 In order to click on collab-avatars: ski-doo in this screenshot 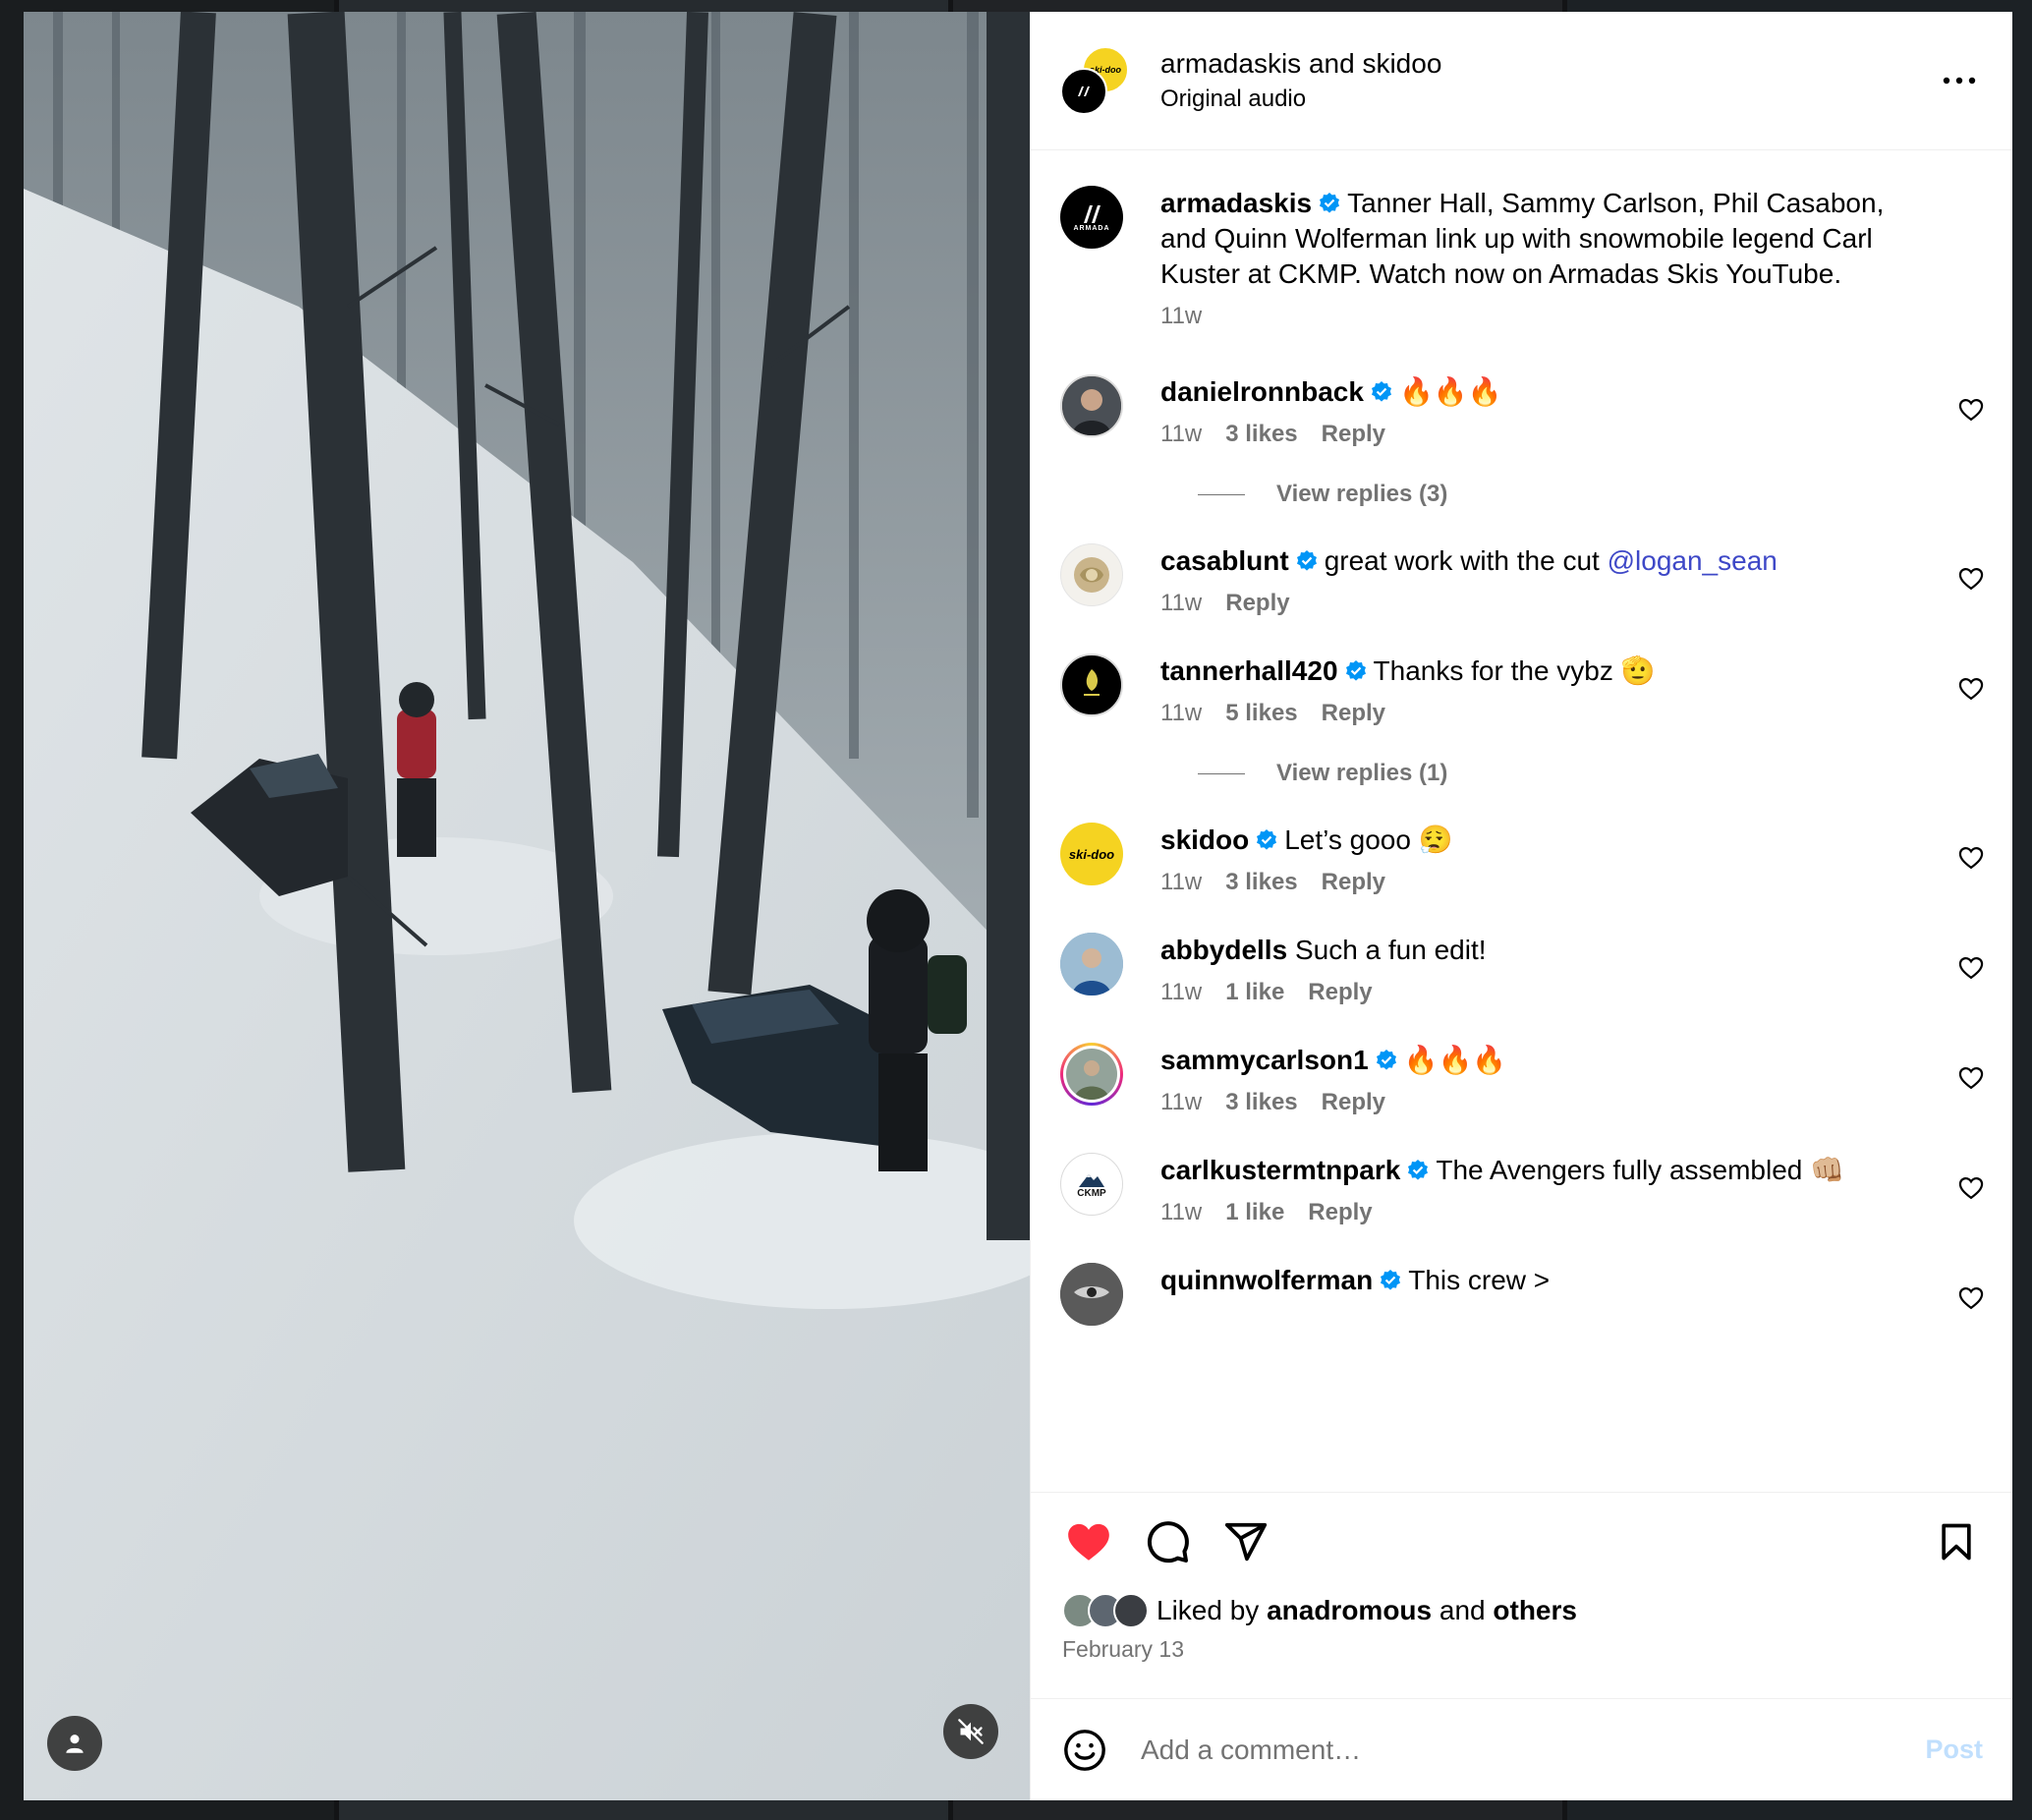, I will do `click(1094, 80)`.